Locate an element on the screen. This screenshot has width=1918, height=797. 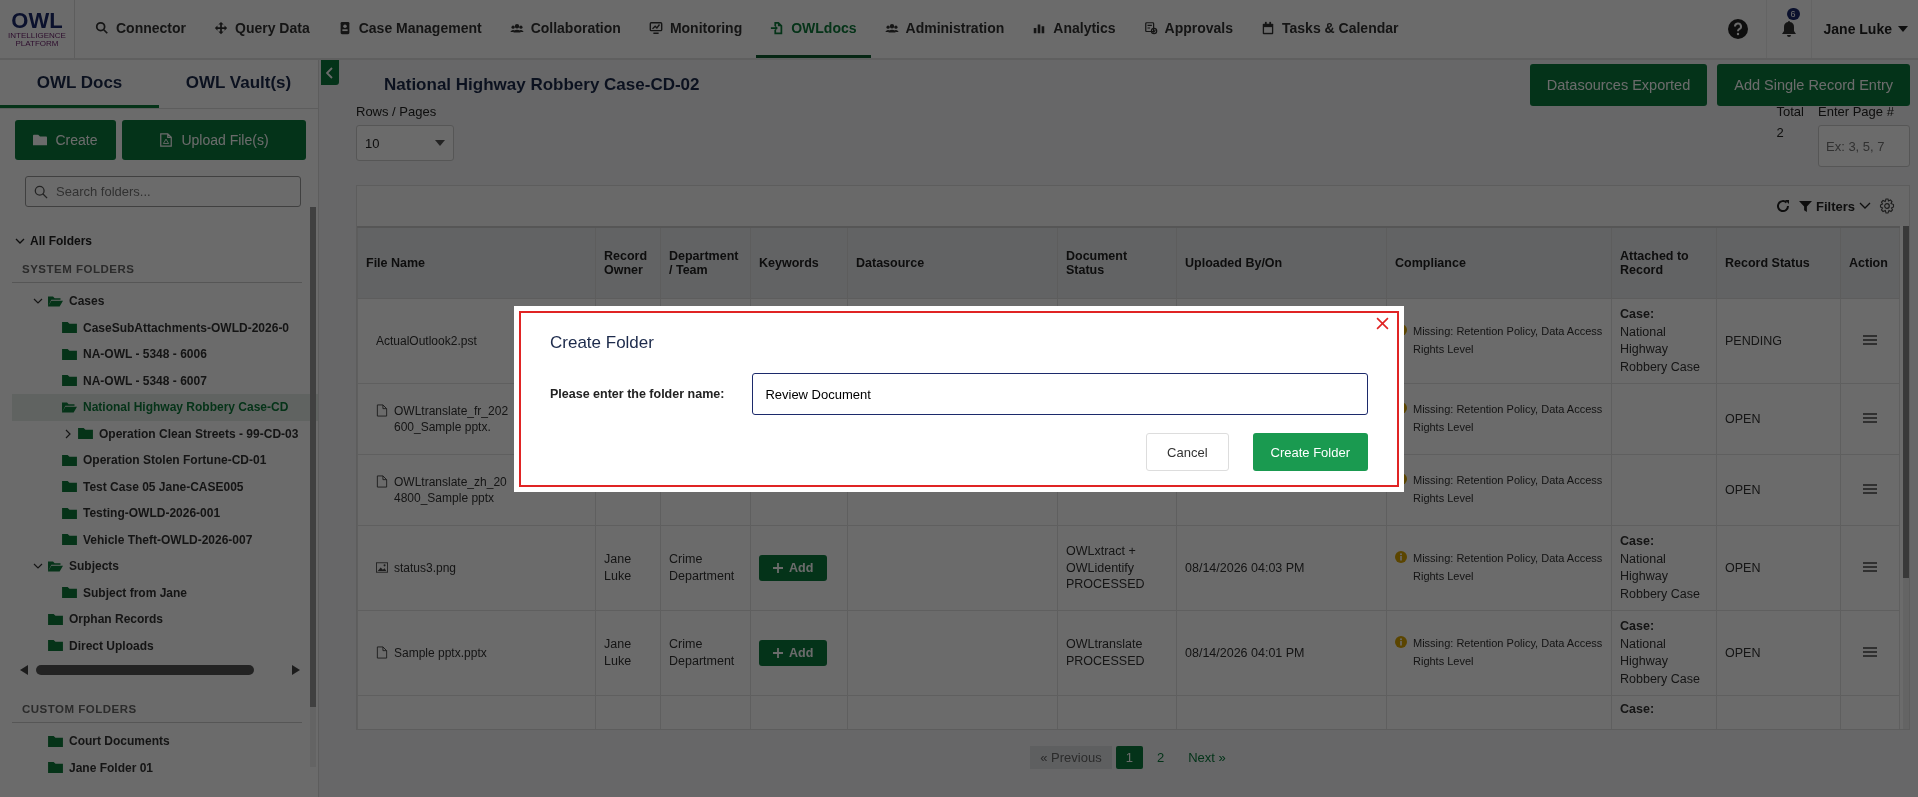
column-header: Compliance is located at coordinates (1499, 263).